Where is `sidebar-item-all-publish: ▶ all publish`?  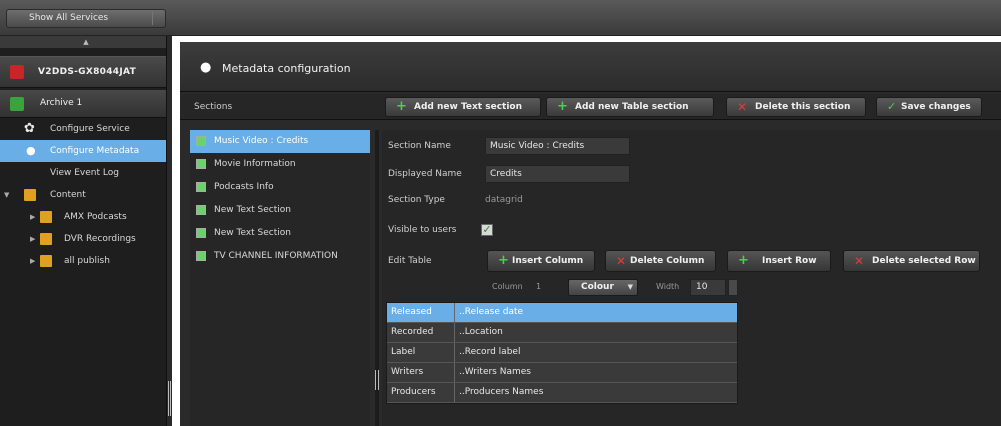
sidebar-item-all-publish: ▶ all publish is located at coordinates (83, 261).